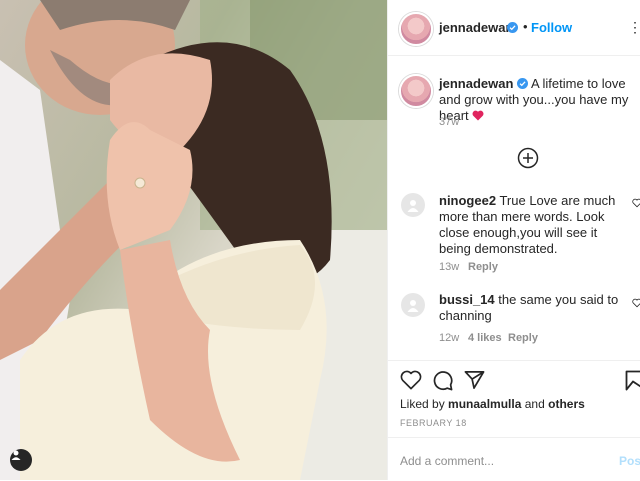 This screenshot has width=640, height=481. What do you see at coordinates (21, 460) in the screenshot?
I see `tagged-user-icon` at bounding box center [21, 460].